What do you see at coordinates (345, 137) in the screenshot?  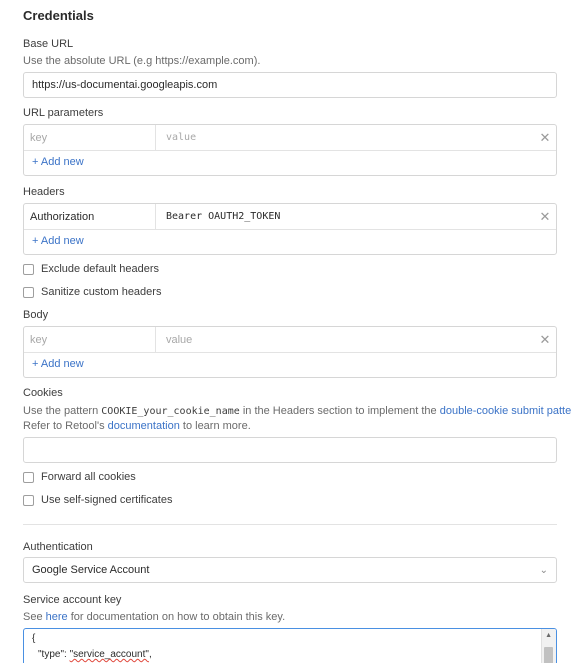 I see `url-param-value-input: value` at bounding box center [345, 137].